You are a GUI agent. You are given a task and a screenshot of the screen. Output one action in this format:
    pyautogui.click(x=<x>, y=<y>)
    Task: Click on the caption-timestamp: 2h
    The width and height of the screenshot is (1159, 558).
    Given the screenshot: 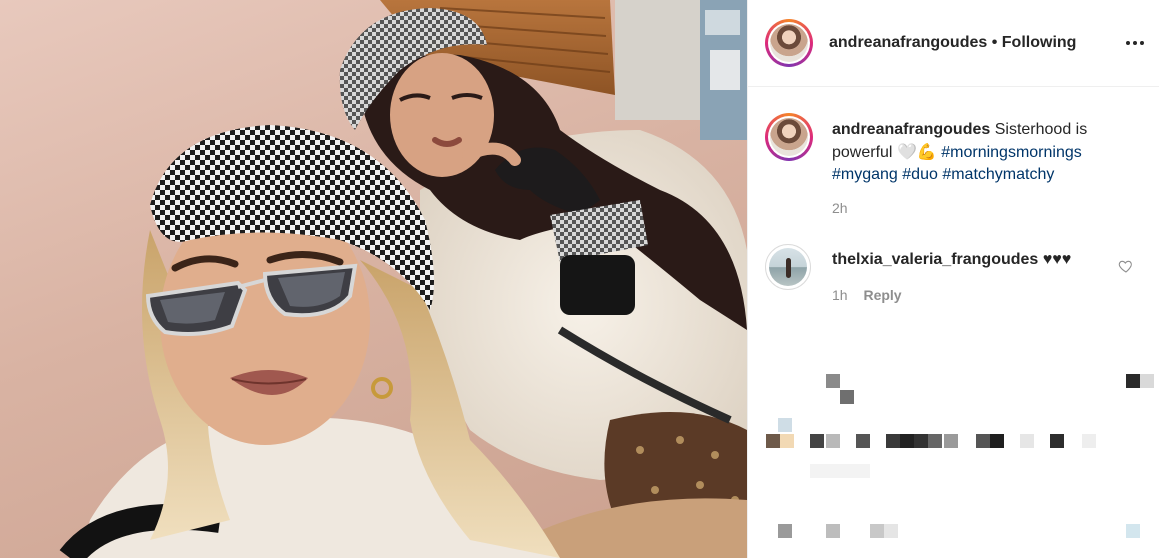 What is the action you would take?
    pyautogui.click(x=840, y=208)
    